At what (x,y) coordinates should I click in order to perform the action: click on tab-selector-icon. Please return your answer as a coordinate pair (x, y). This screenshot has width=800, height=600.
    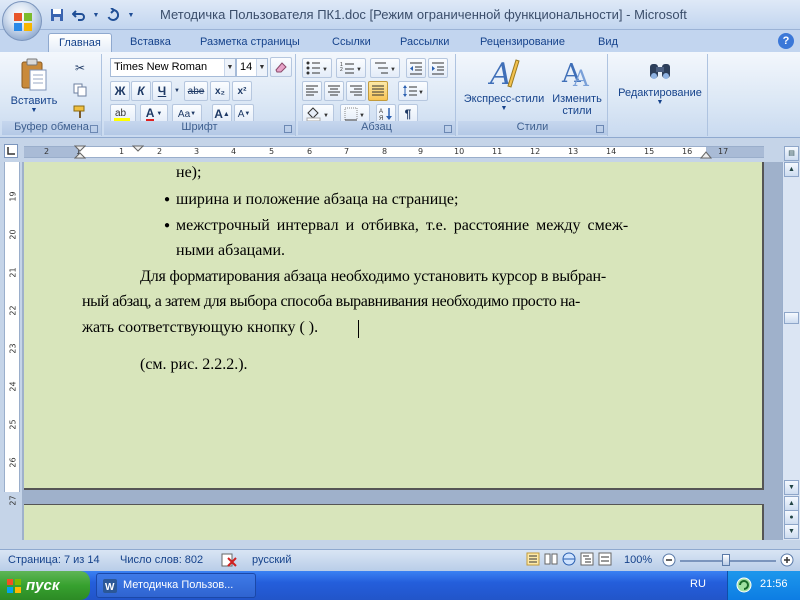
    Looking at the image, I should click on (11, 151).